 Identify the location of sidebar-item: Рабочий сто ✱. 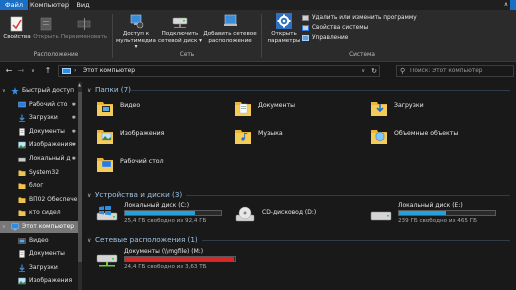
(39, 105).